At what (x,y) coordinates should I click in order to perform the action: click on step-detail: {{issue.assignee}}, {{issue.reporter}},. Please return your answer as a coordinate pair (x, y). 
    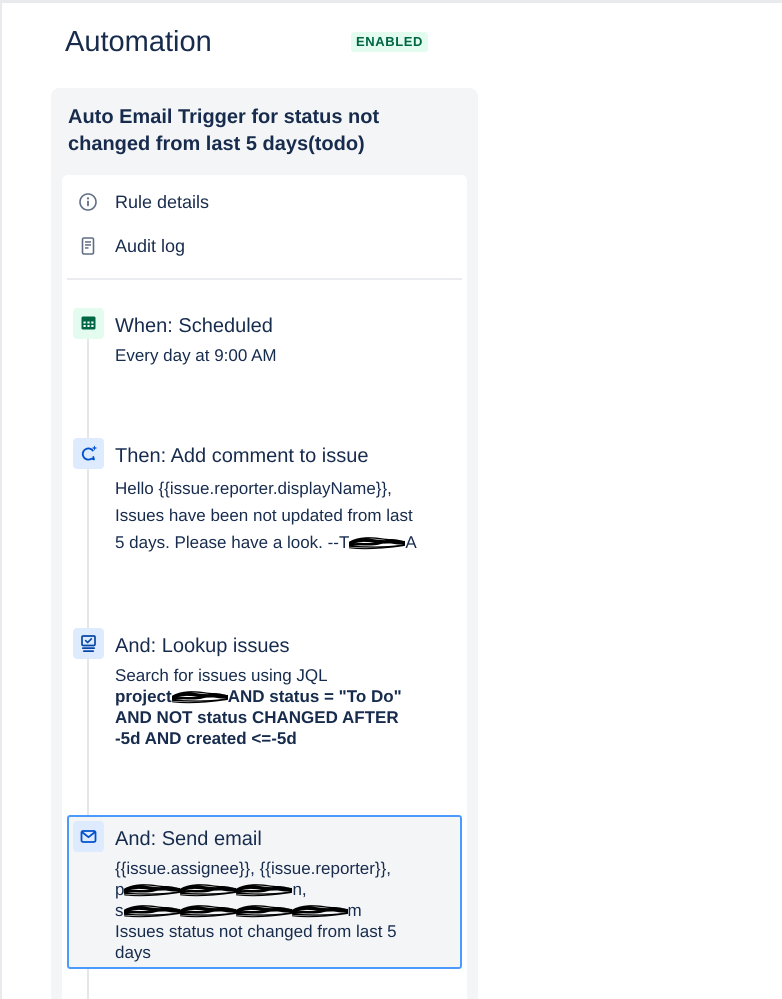
    Looking at the image, I should click on (253, 868).